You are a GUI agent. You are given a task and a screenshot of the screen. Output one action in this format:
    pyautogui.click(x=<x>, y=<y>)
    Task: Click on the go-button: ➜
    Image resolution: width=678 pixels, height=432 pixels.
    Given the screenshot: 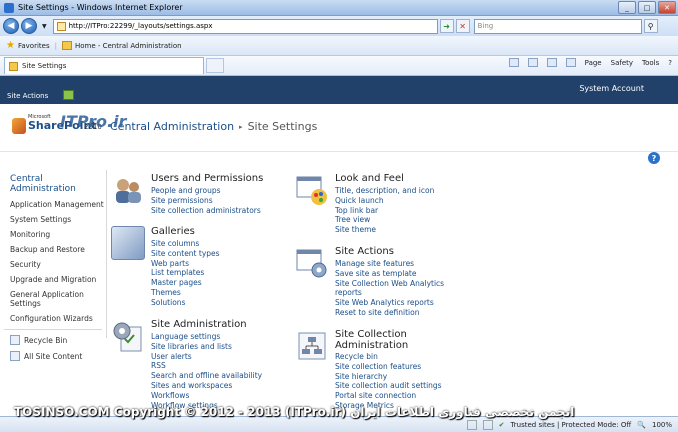 What is the action you would take?
    pyautogui.click(x=446, y=26)
    